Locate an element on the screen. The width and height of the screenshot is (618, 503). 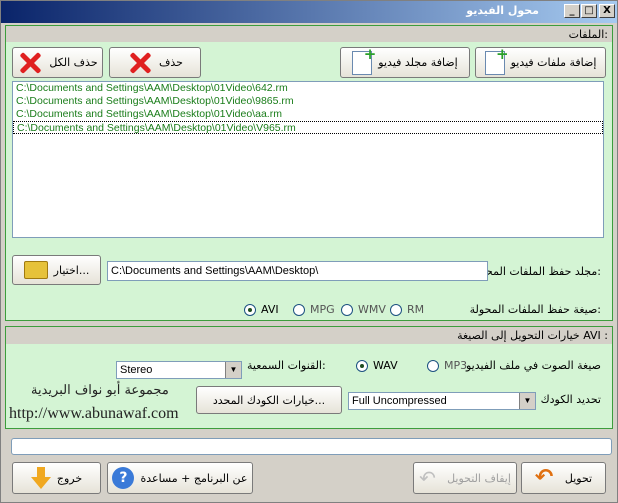
format-radio-avi: AVI is located at coordinates (261, 309).